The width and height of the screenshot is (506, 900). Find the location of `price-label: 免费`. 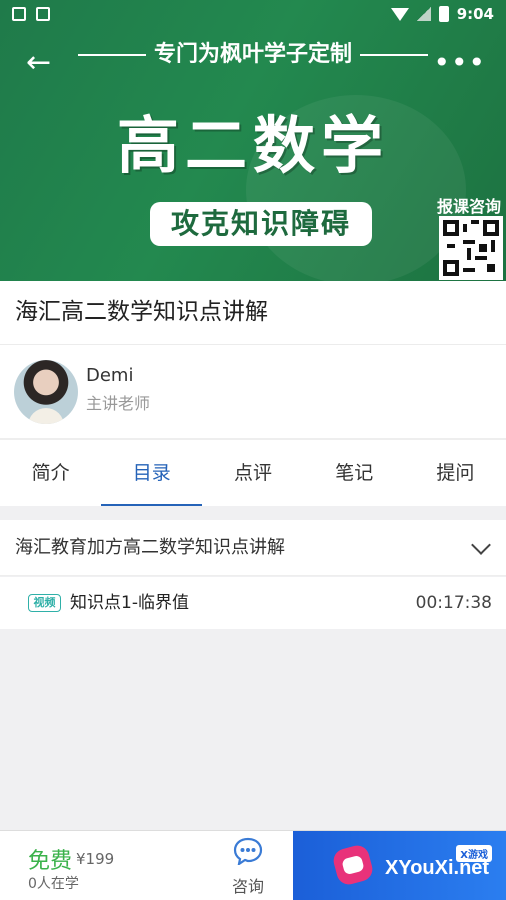

price-label: 免费 is located at coordinates (50, 861).